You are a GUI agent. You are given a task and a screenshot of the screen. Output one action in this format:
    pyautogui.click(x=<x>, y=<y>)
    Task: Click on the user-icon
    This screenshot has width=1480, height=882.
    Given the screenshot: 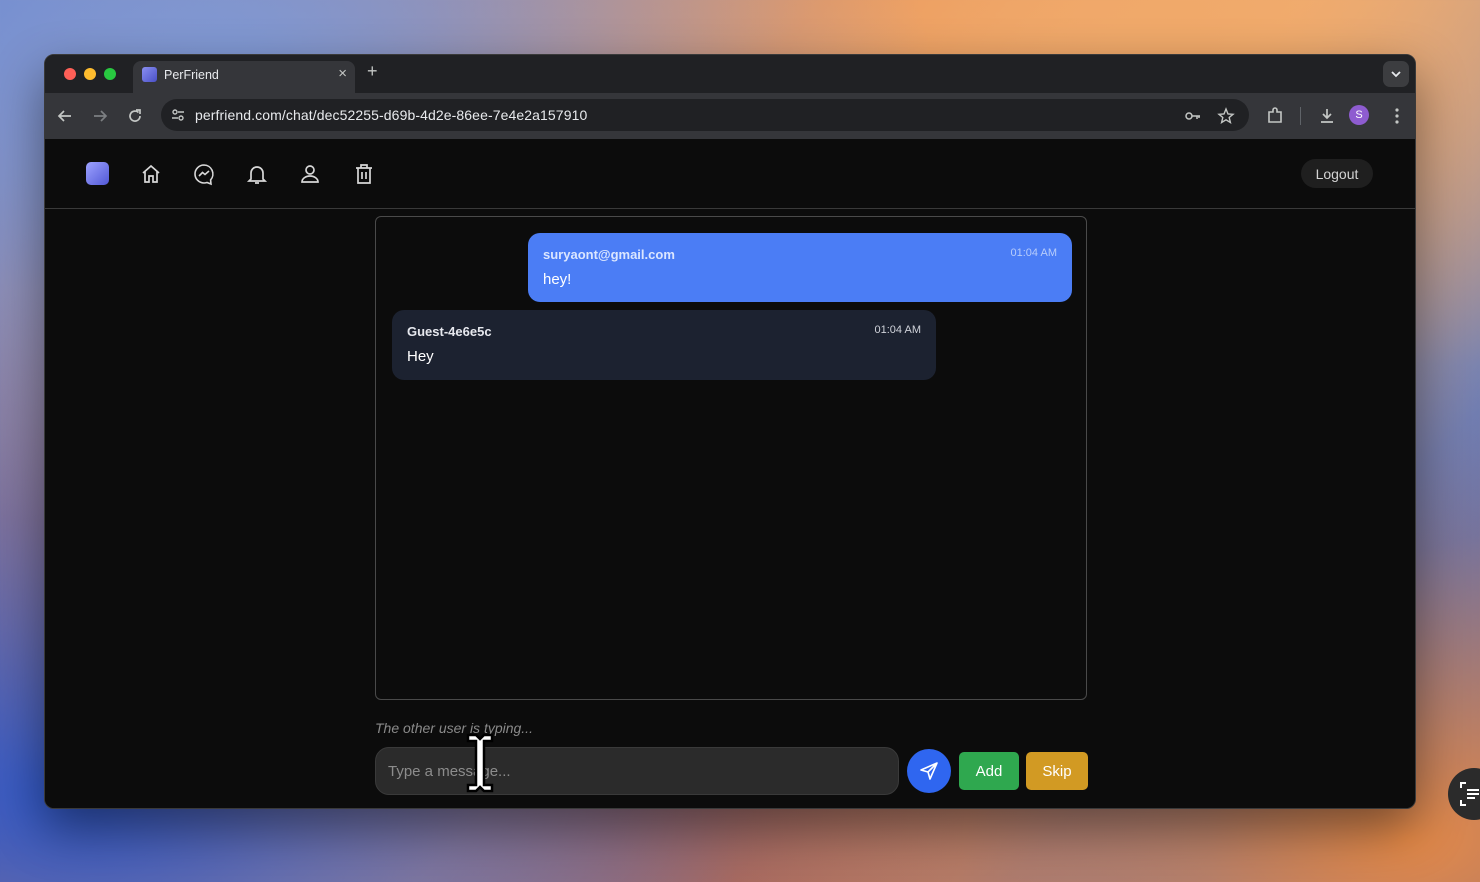 What is the action you would take?
    pyautogui.click(x=310, y=174)
    